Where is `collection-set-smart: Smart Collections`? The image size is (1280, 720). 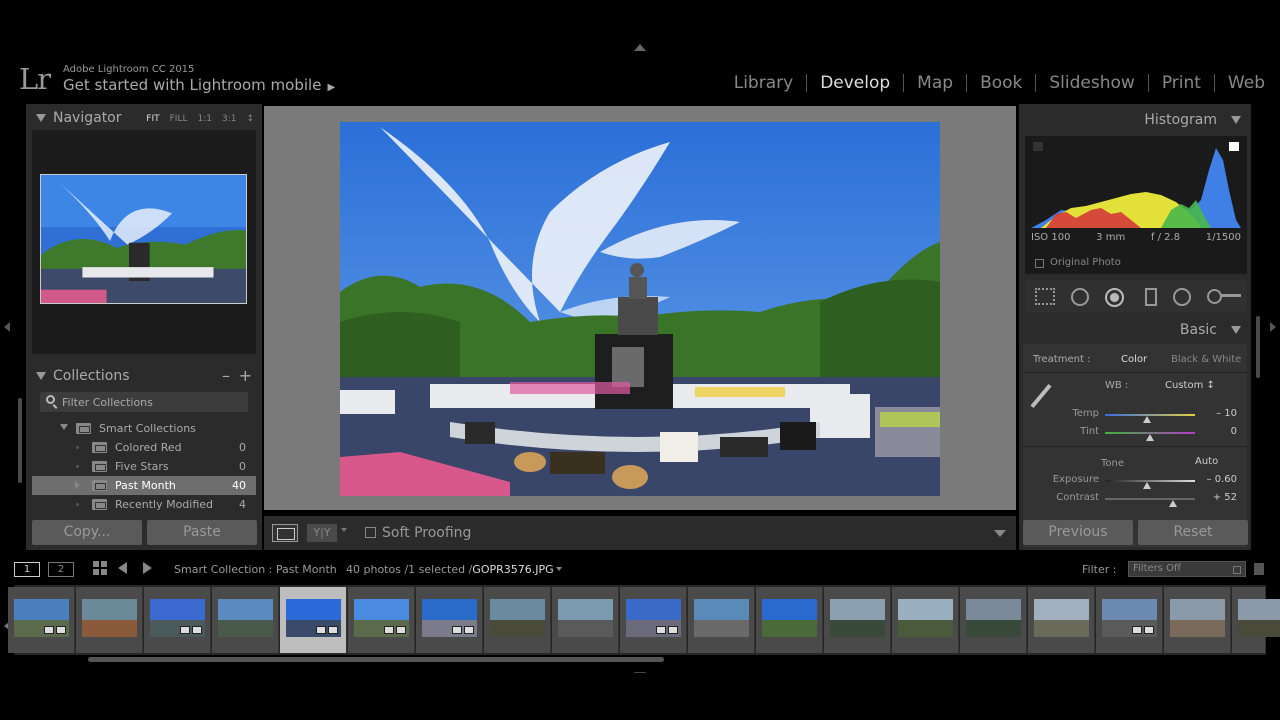
collection-set-smart: Smart Collections is located at coordinates (144, 428).